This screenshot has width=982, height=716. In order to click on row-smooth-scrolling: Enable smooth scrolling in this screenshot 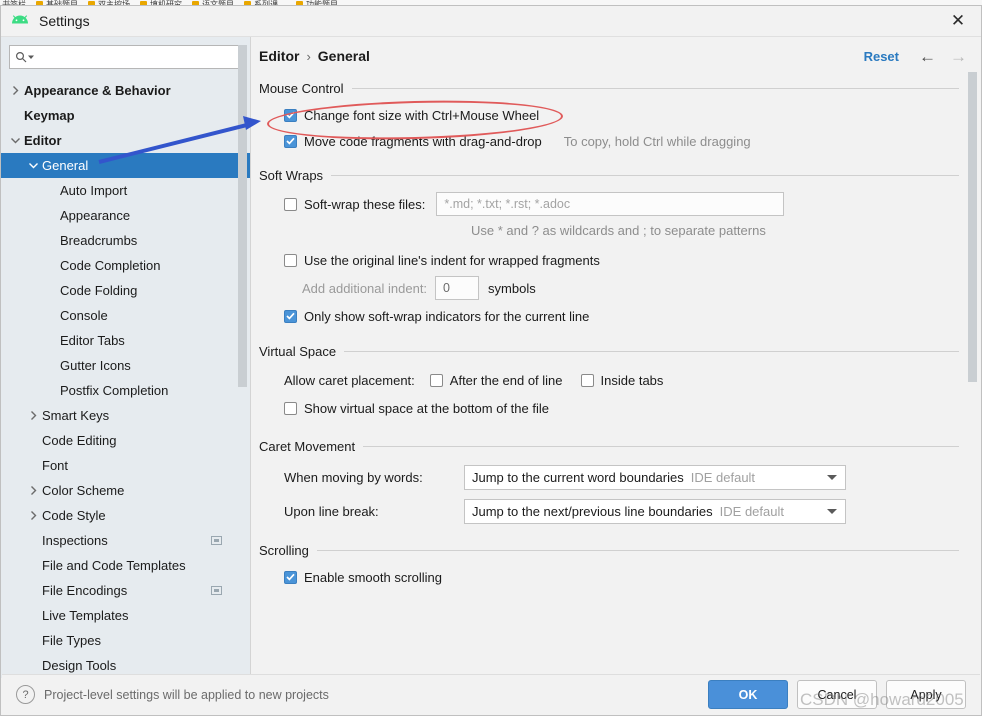, I will do `click(609, 577)`.